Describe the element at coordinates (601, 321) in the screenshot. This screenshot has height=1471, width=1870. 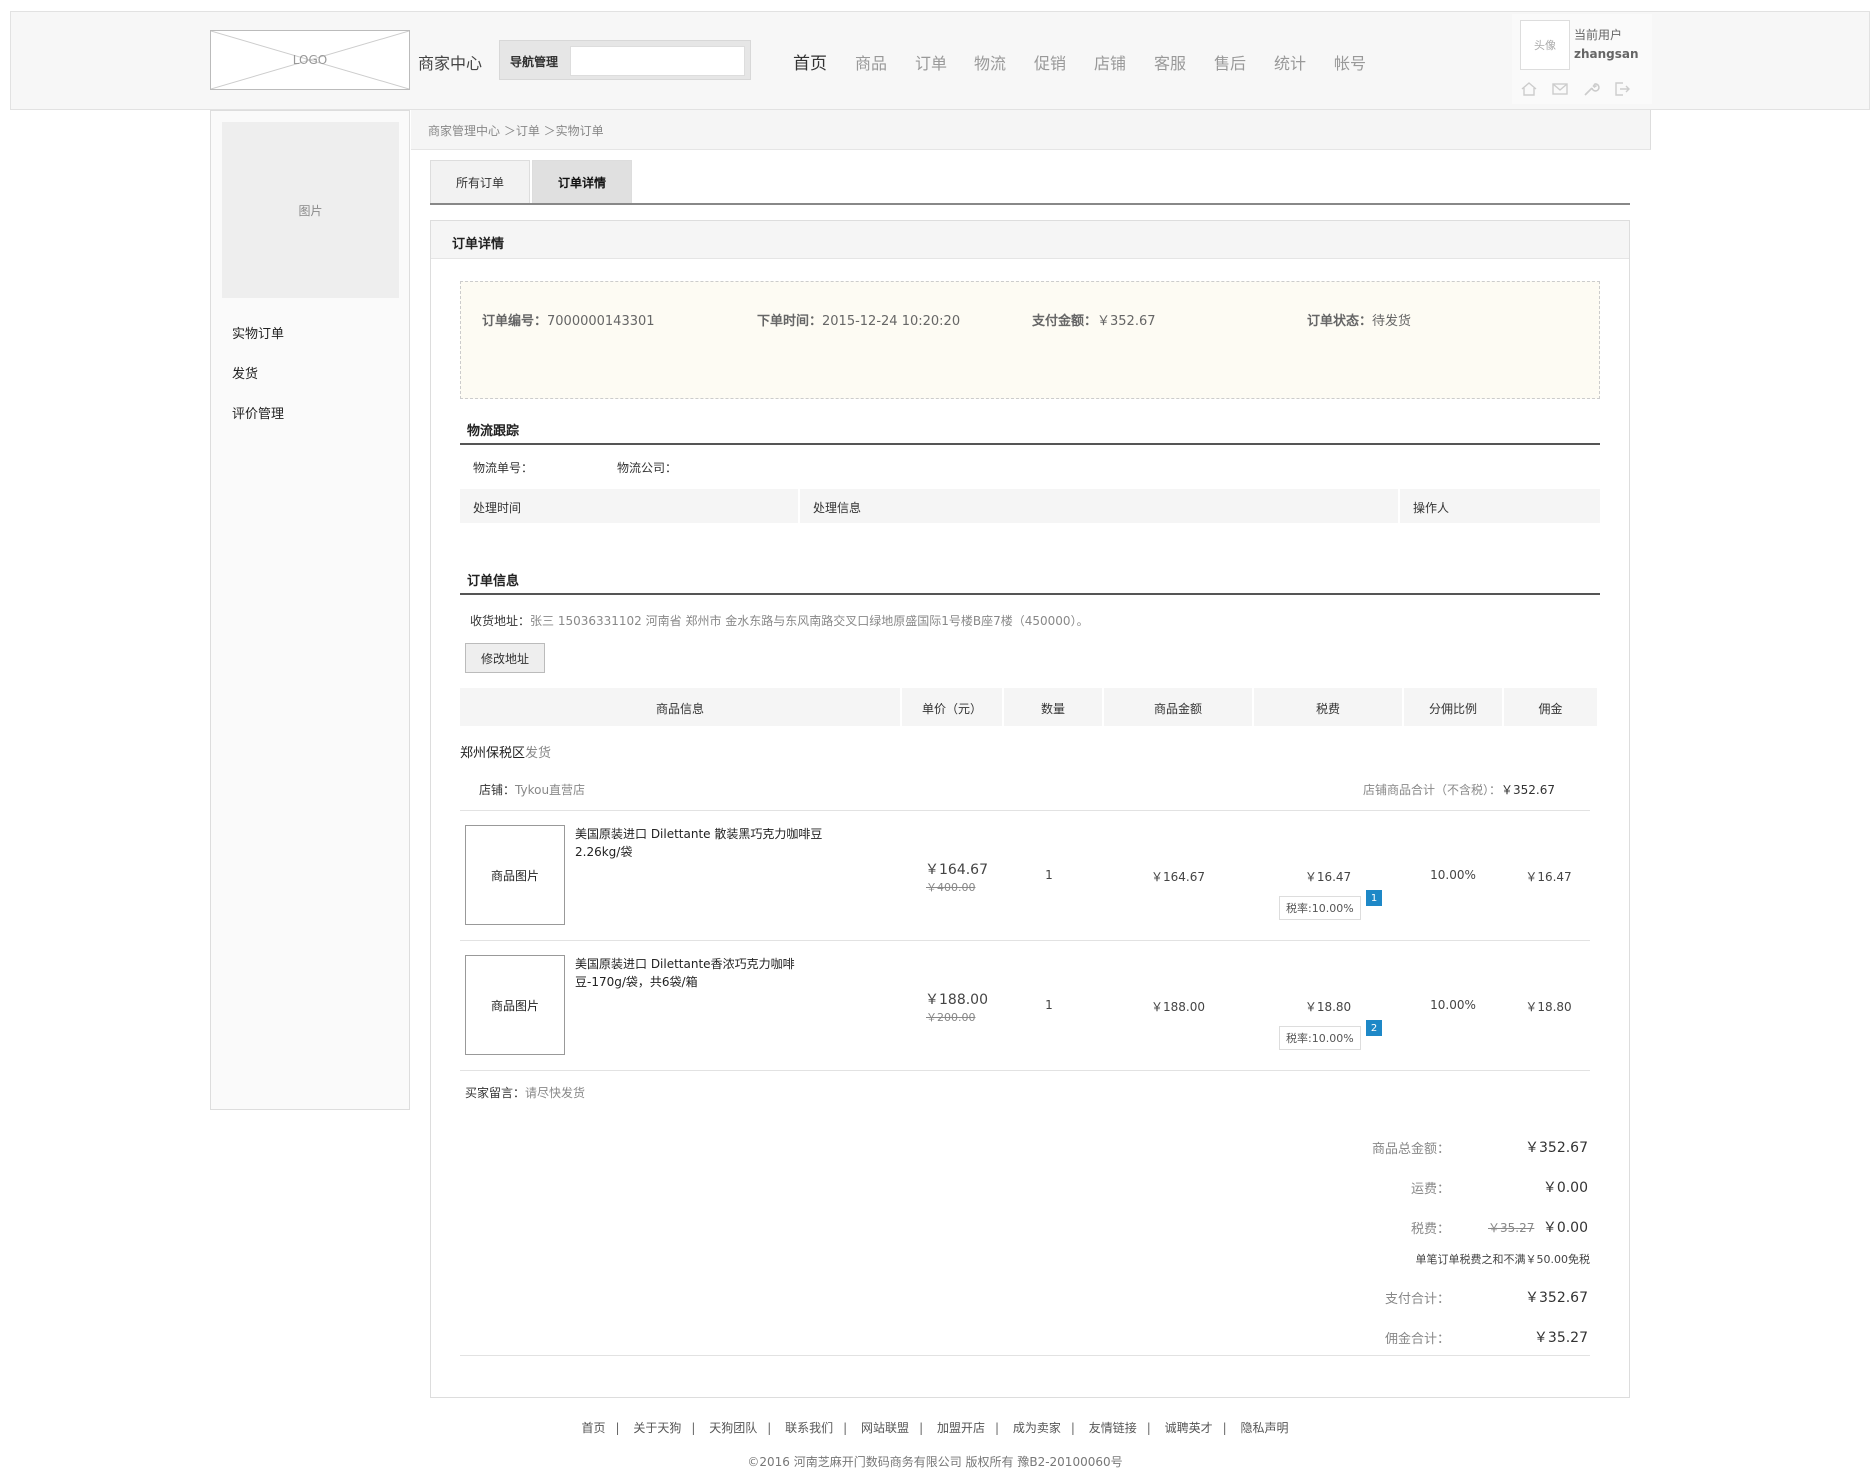
I see `order-number: 7000000143301` at that location.